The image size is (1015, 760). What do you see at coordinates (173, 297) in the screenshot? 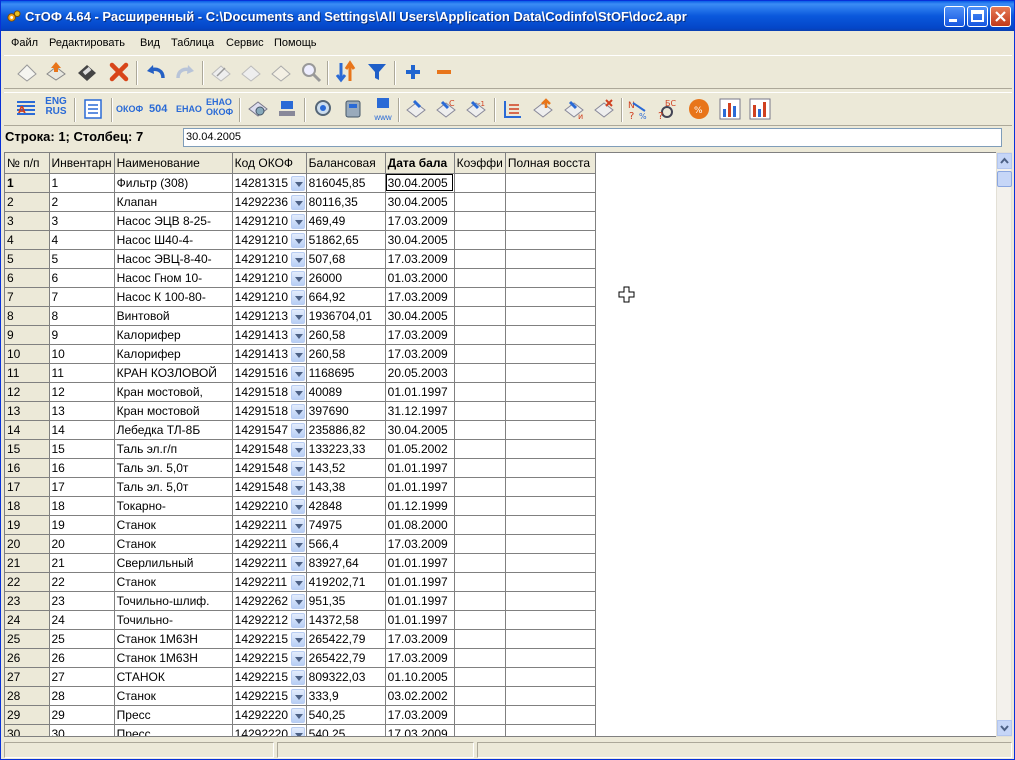
I see `cell-name: Насос К 100-80-` at bounding box center [173, 297].